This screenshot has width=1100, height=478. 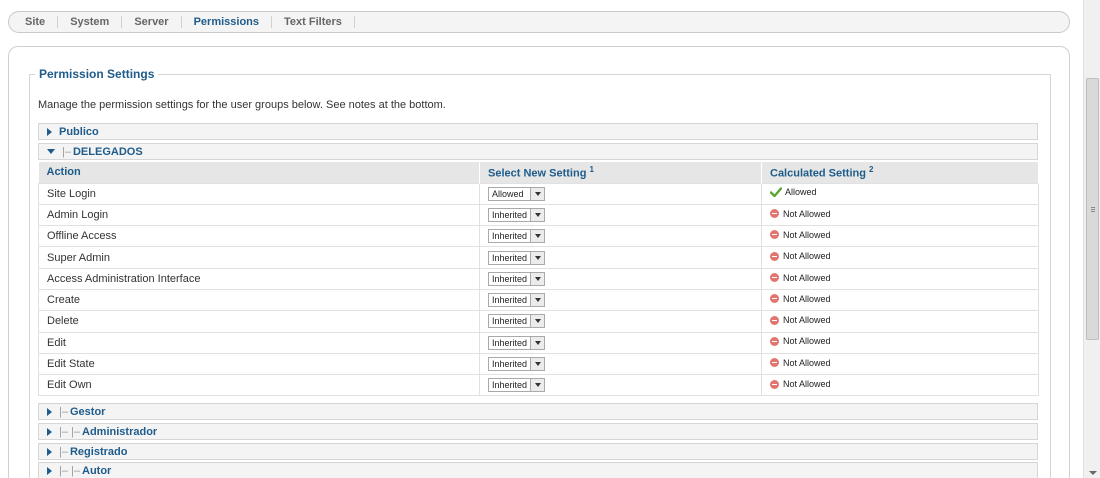 What do you see at coordinates (97, 74) in the screenshot?
I see `section-legend: Permission Settings` at bounding box center [97, 74].